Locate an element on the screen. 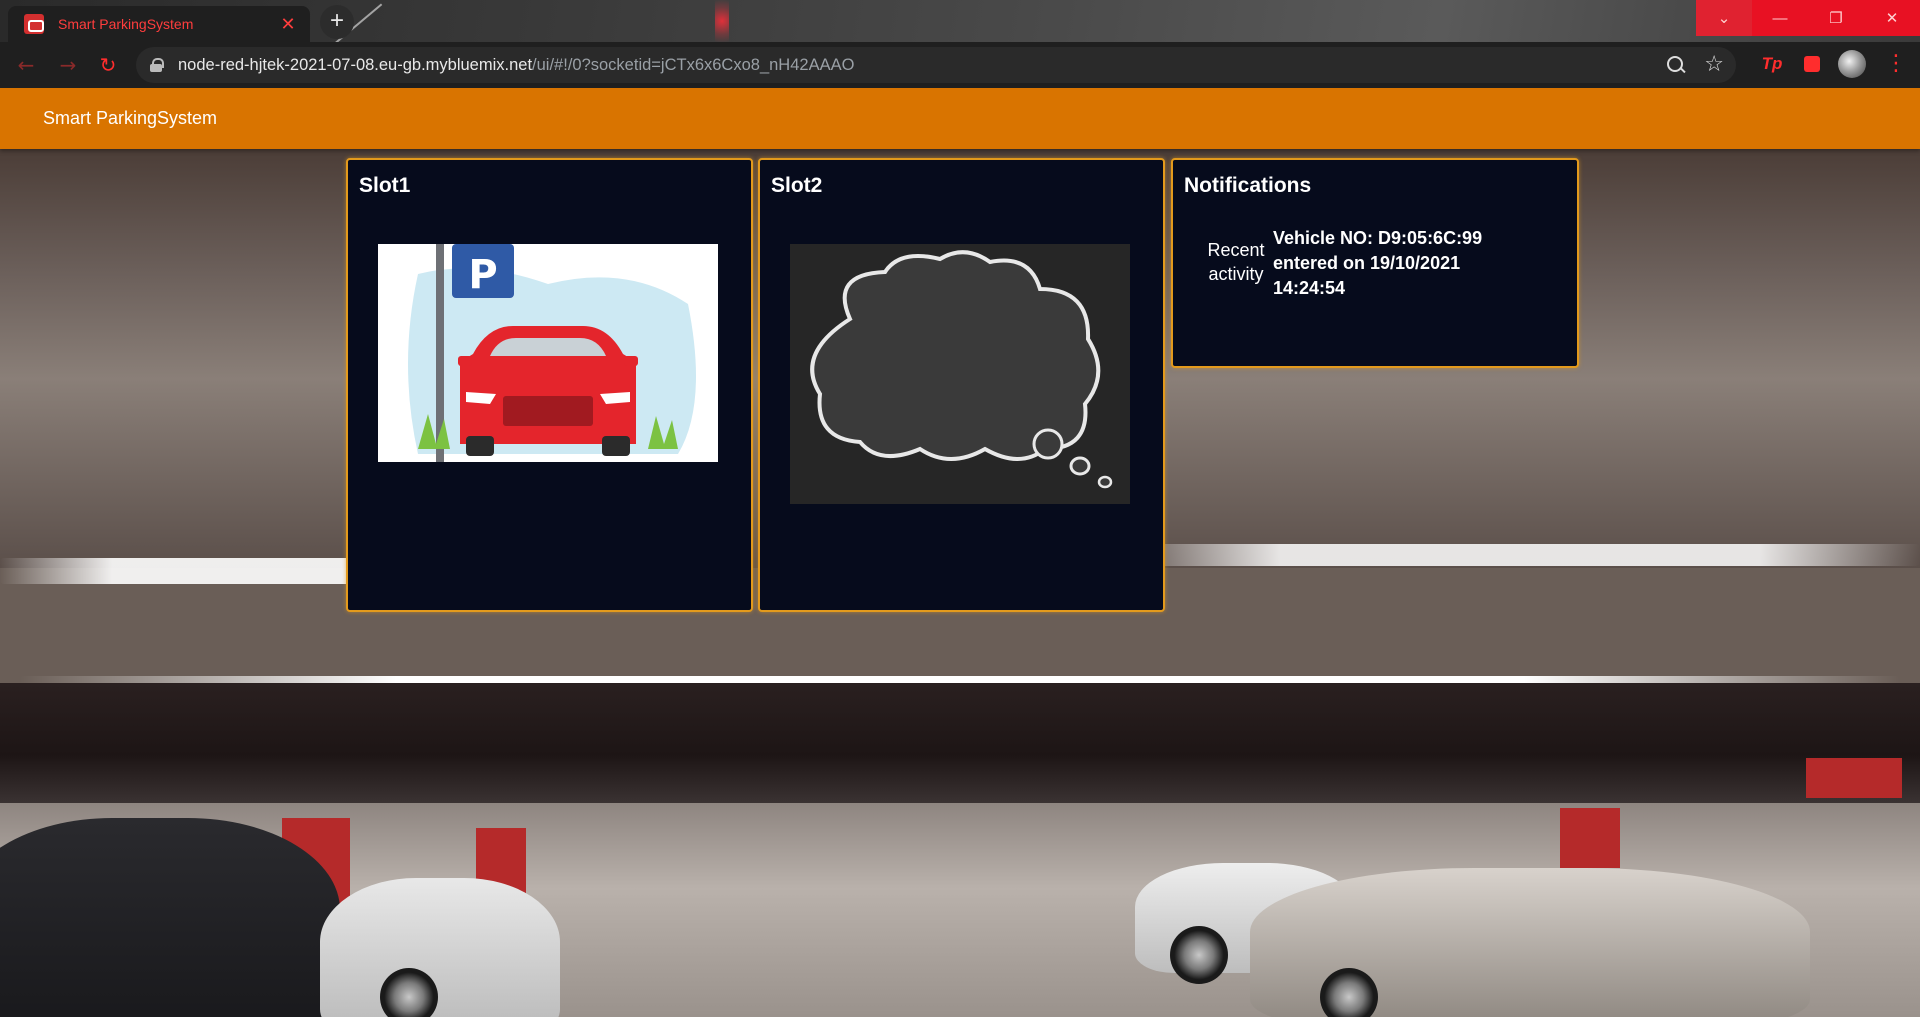 The image size is (1920, 1017). slot1-card: Slot1 P is located at coordinates (549, 385).